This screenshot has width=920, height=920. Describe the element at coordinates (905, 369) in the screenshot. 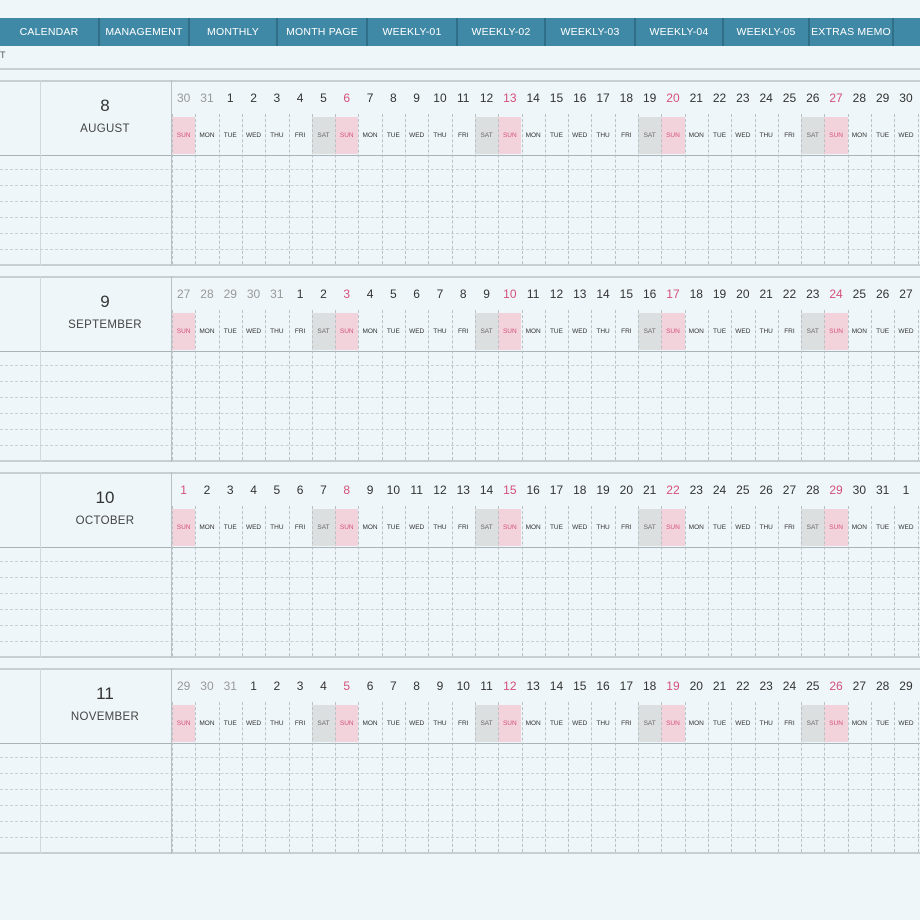

I see `day-column: 27 WED` at that location.